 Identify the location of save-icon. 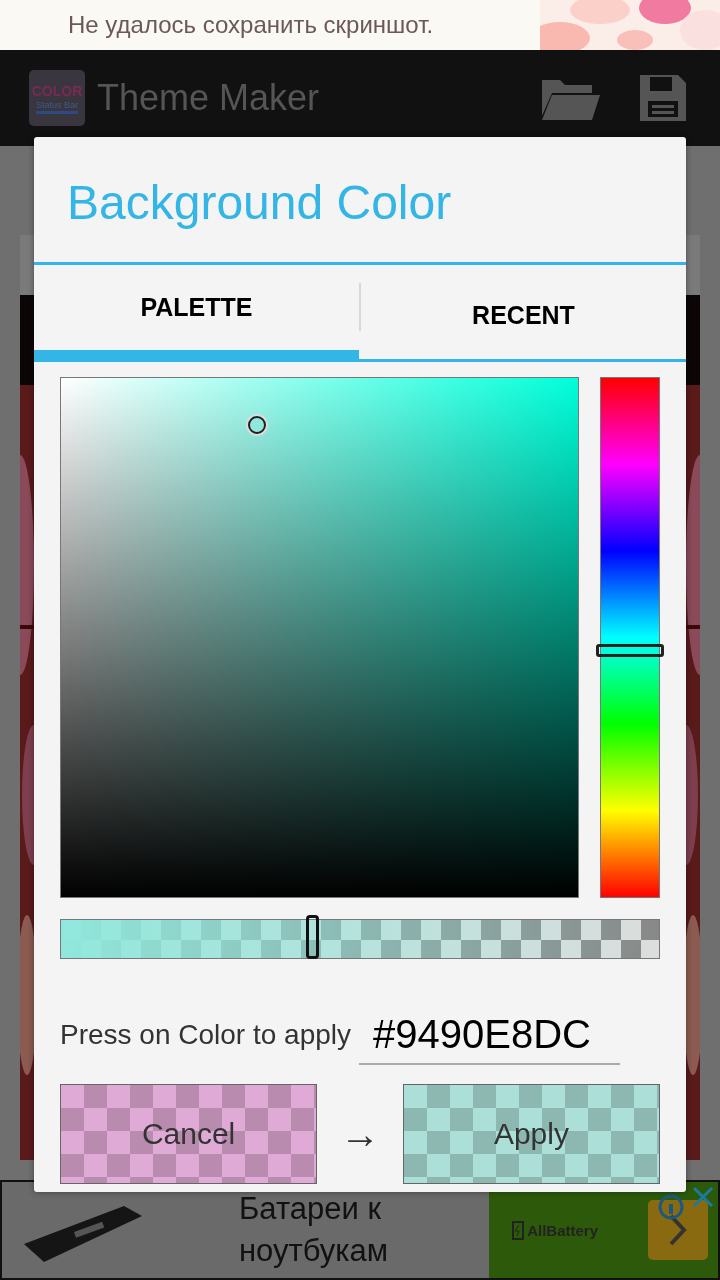
(663, 98).